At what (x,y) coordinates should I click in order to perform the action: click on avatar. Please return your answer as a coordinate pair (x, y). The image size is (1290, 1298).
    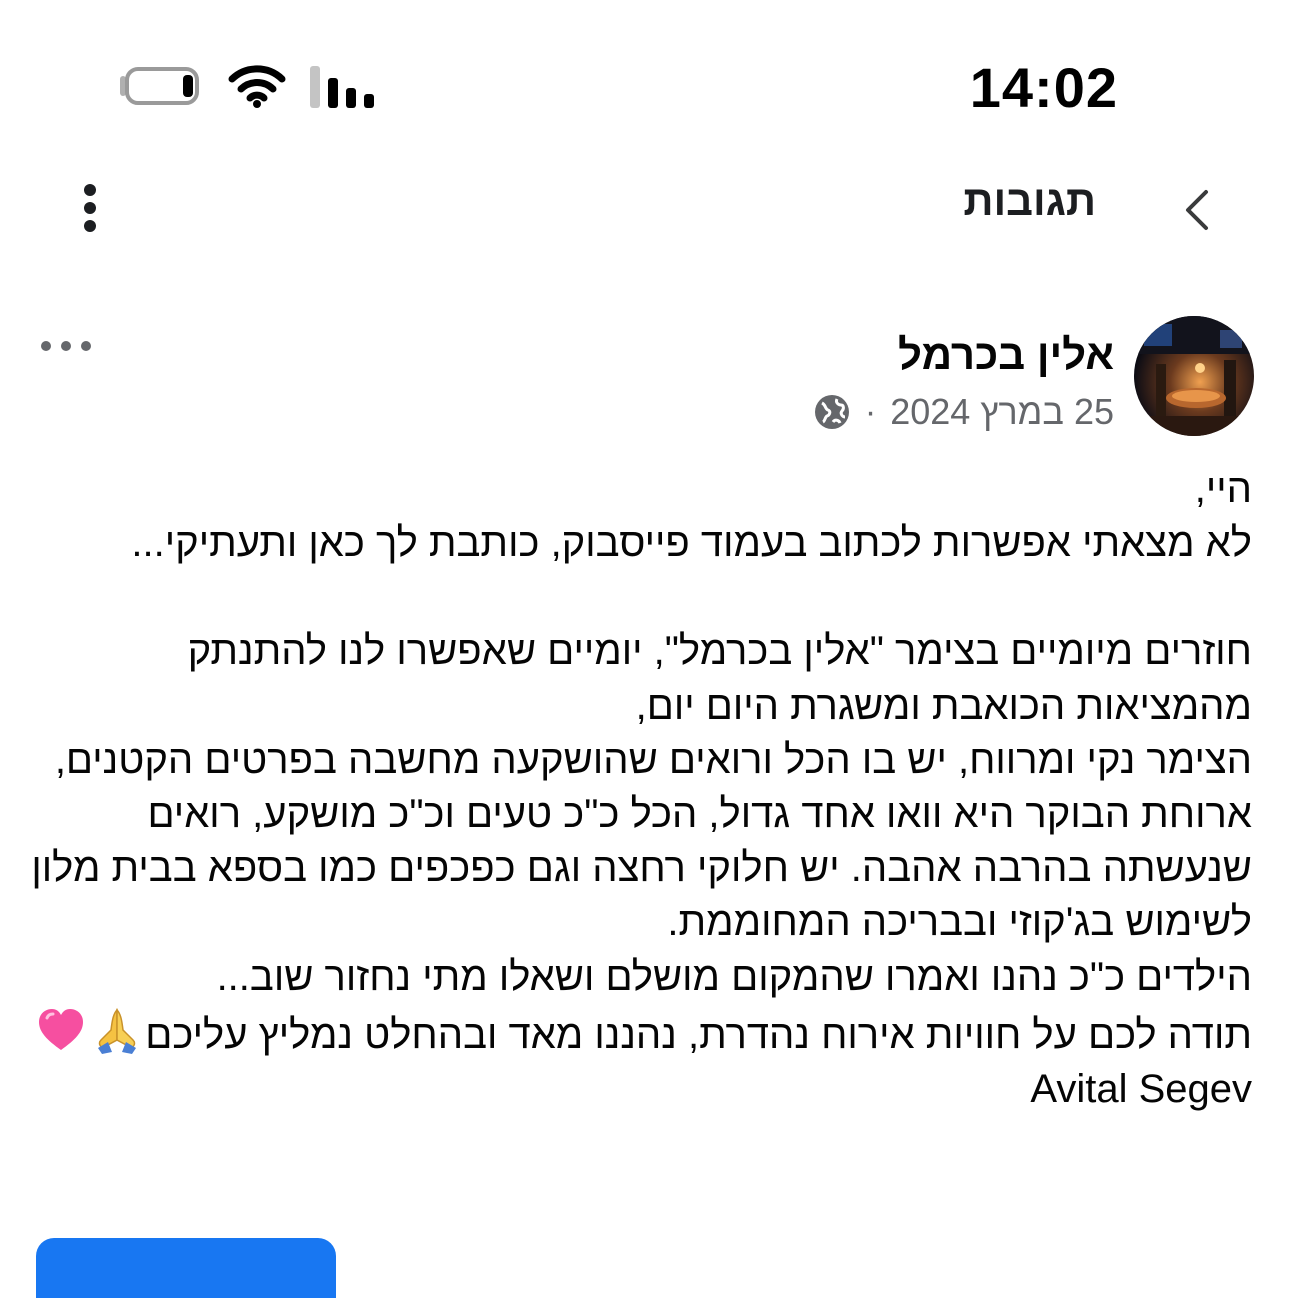
    Looking at the image, I should click on (1194, 376).